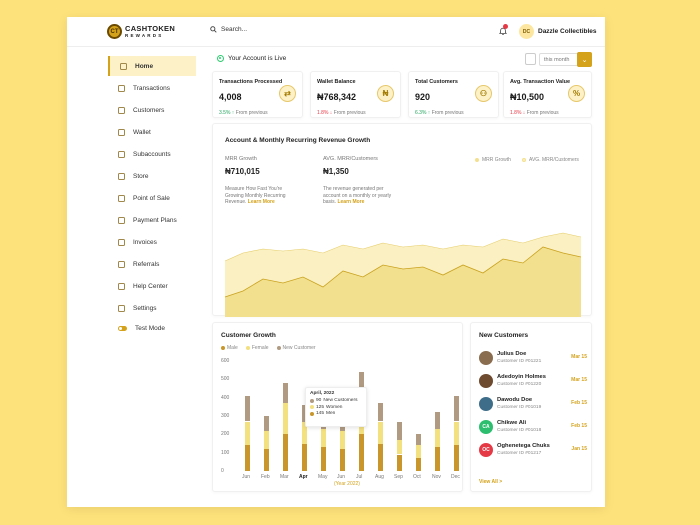 Image resolution: width=700 pixels, height=525 pixels. I want to click on tooltip-row: 145 Men, so click(336, 413).